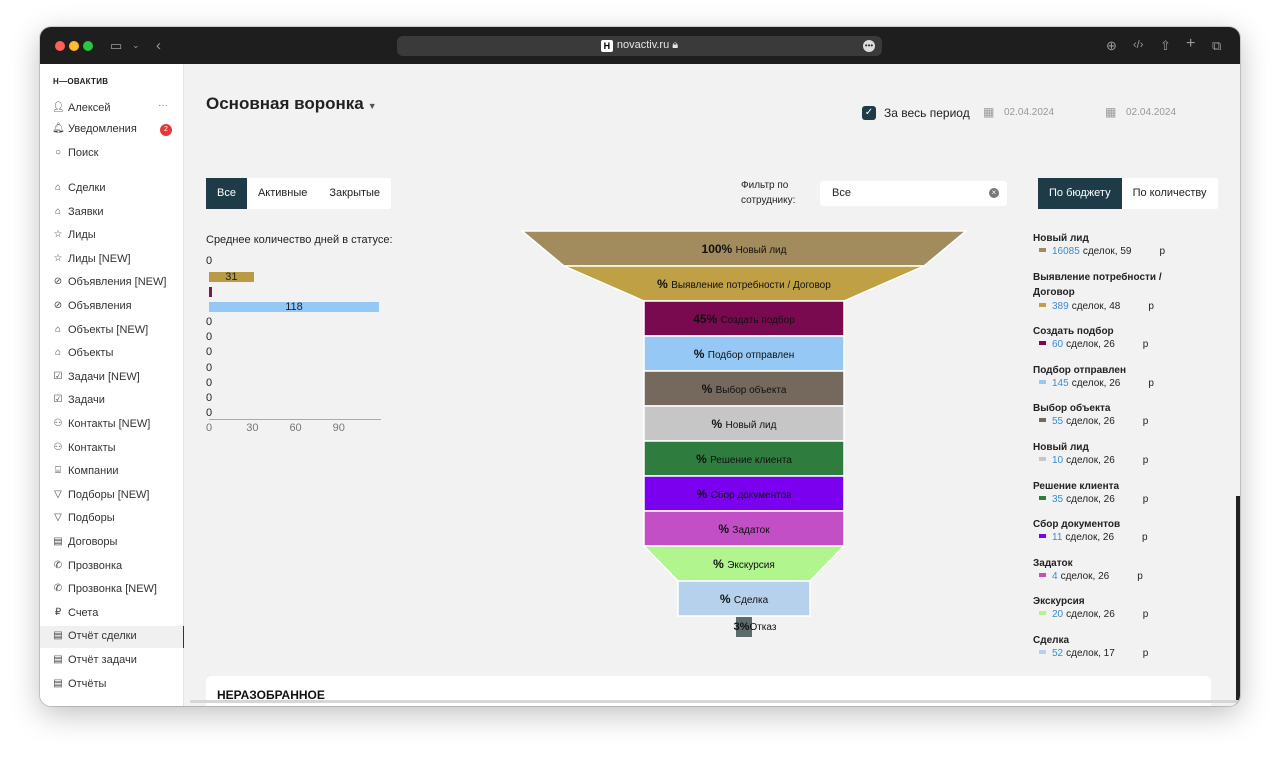 This screenshot has width=1280, height=759. I want to click on date-from-field: 02.04.2024, so click(1029, 112).